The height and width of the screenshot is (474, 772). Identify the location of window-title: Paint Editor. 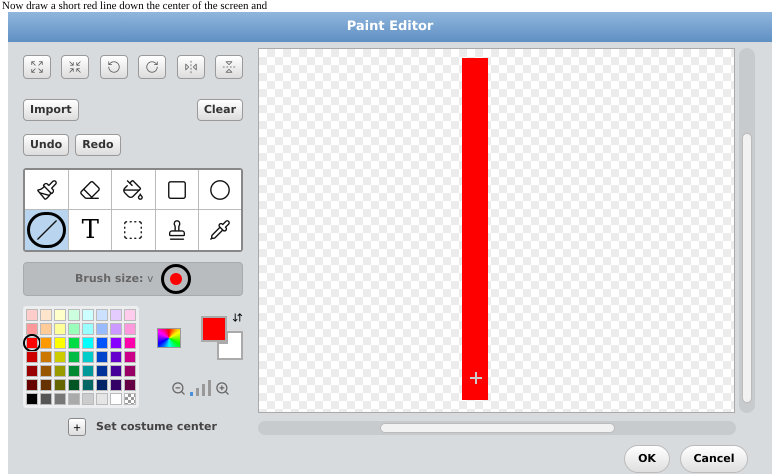
(390, 27).